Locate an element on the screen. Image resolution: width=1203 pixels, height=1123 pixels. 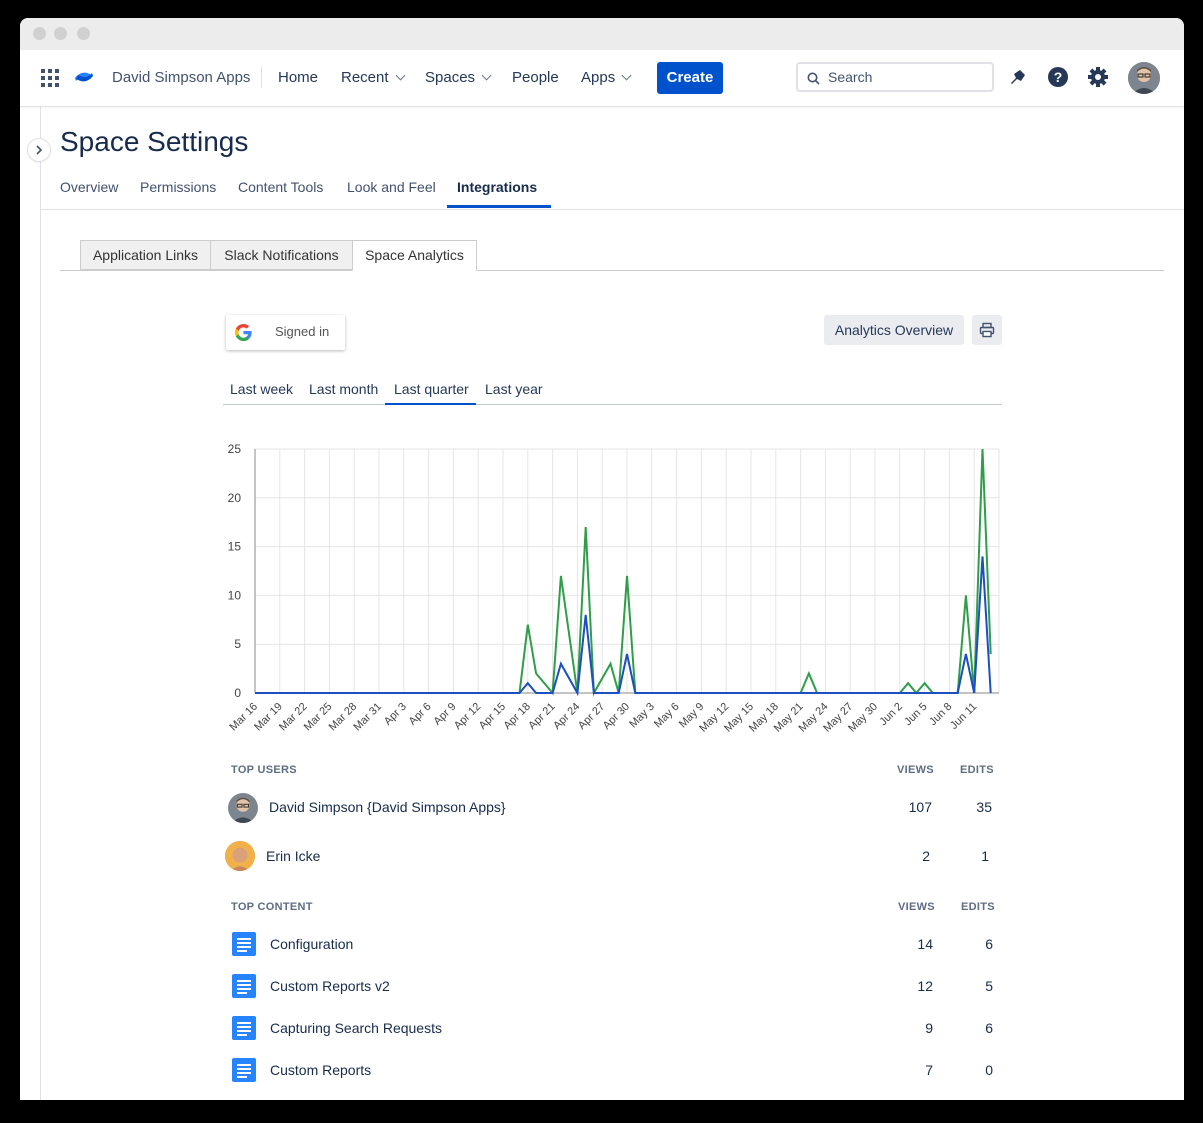
top-user-edits: 1 is located at coordinates (985, 856).